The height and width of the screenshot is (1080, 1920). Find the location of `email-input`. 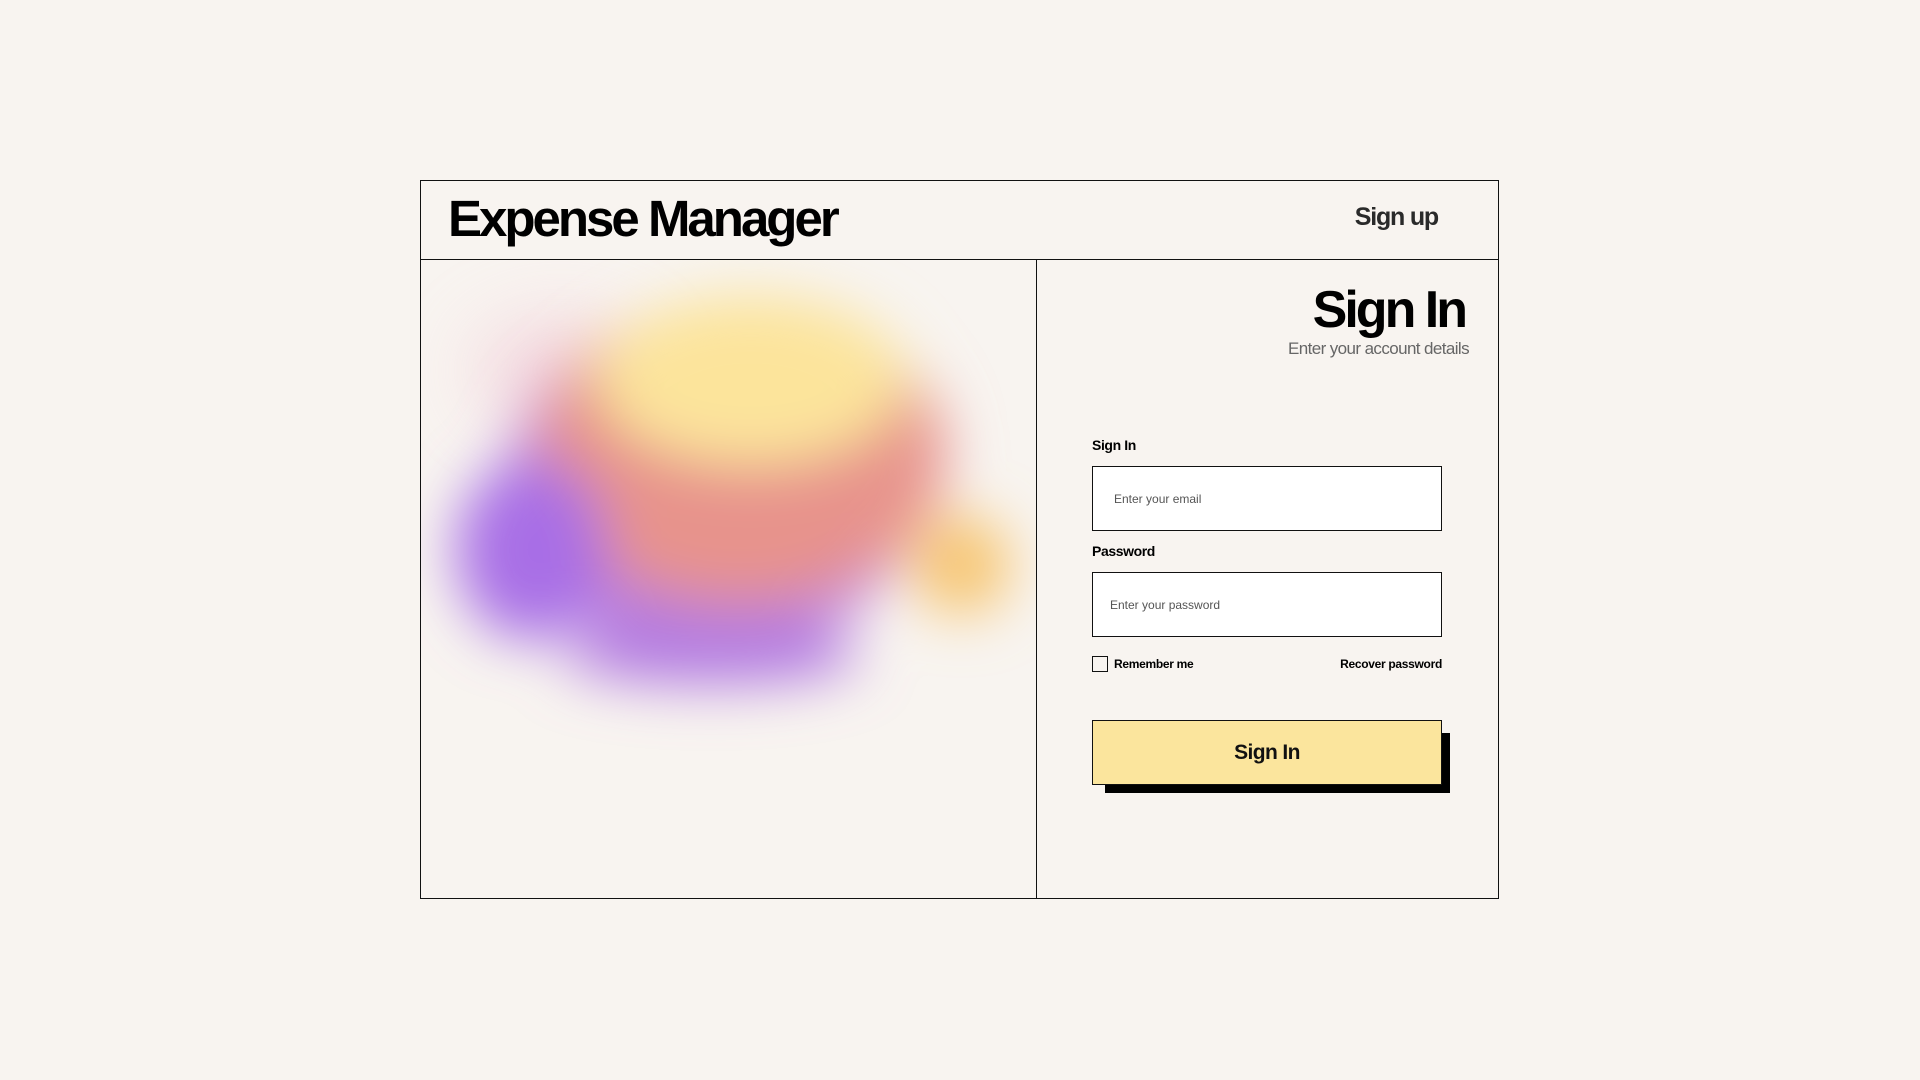

email-input is located at coordinates (1267, 498).